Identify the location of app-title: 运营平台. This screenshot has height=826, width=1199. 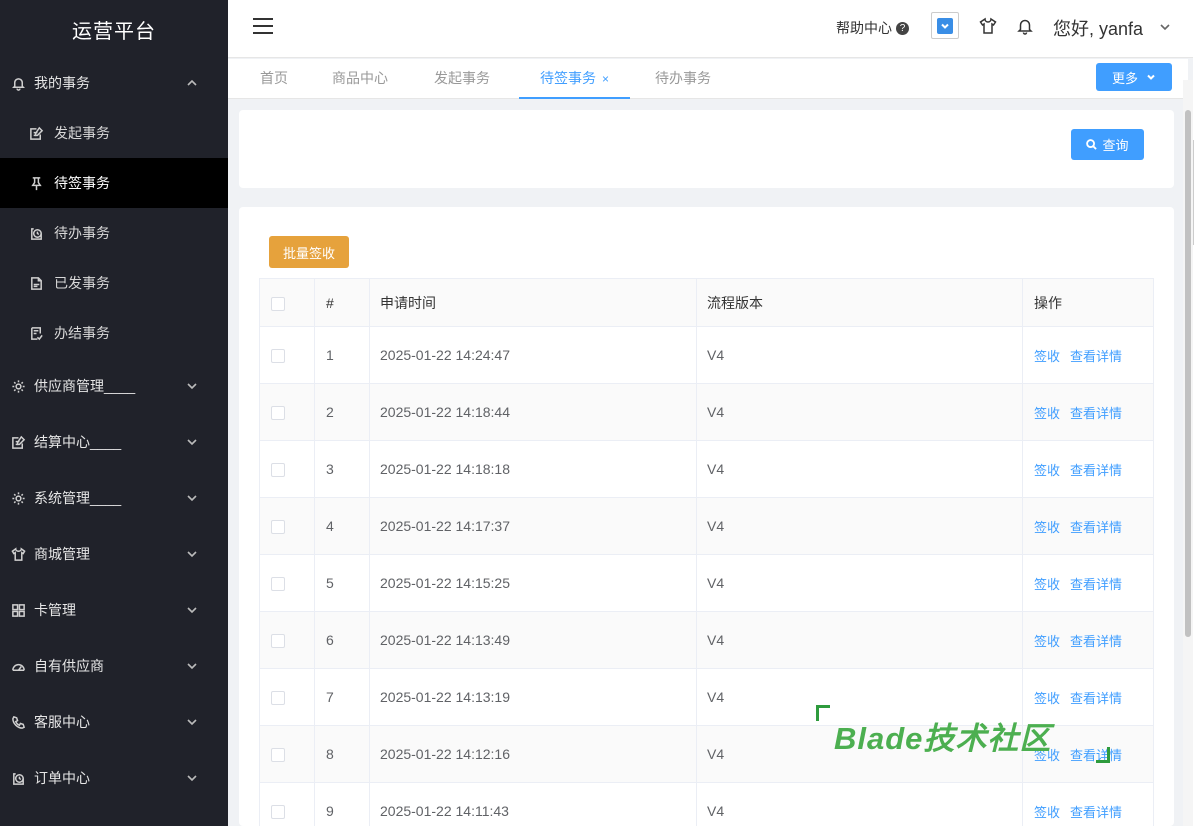
(114, 29).